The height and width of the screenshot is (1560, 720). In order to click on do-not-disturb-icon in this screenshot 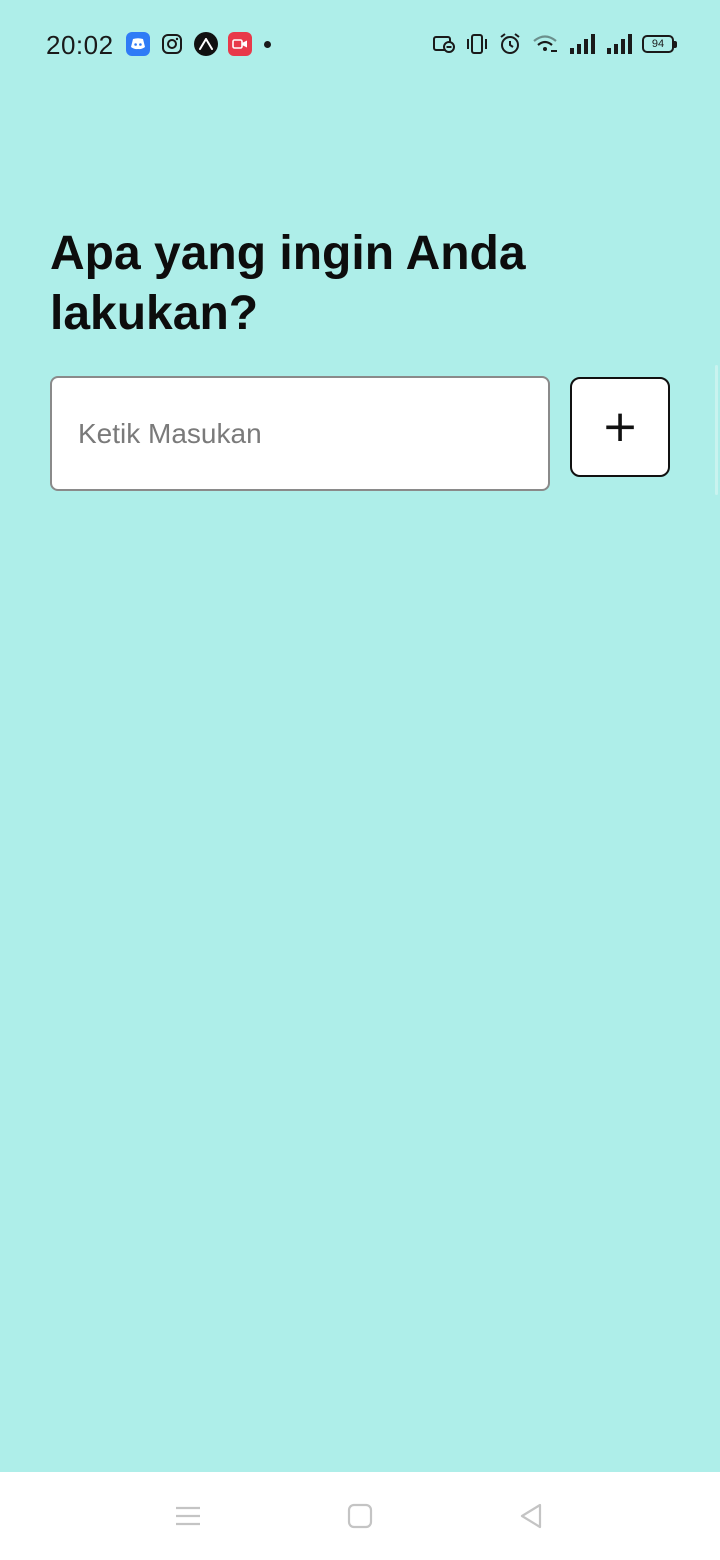, I will do `click(444, 44)`.